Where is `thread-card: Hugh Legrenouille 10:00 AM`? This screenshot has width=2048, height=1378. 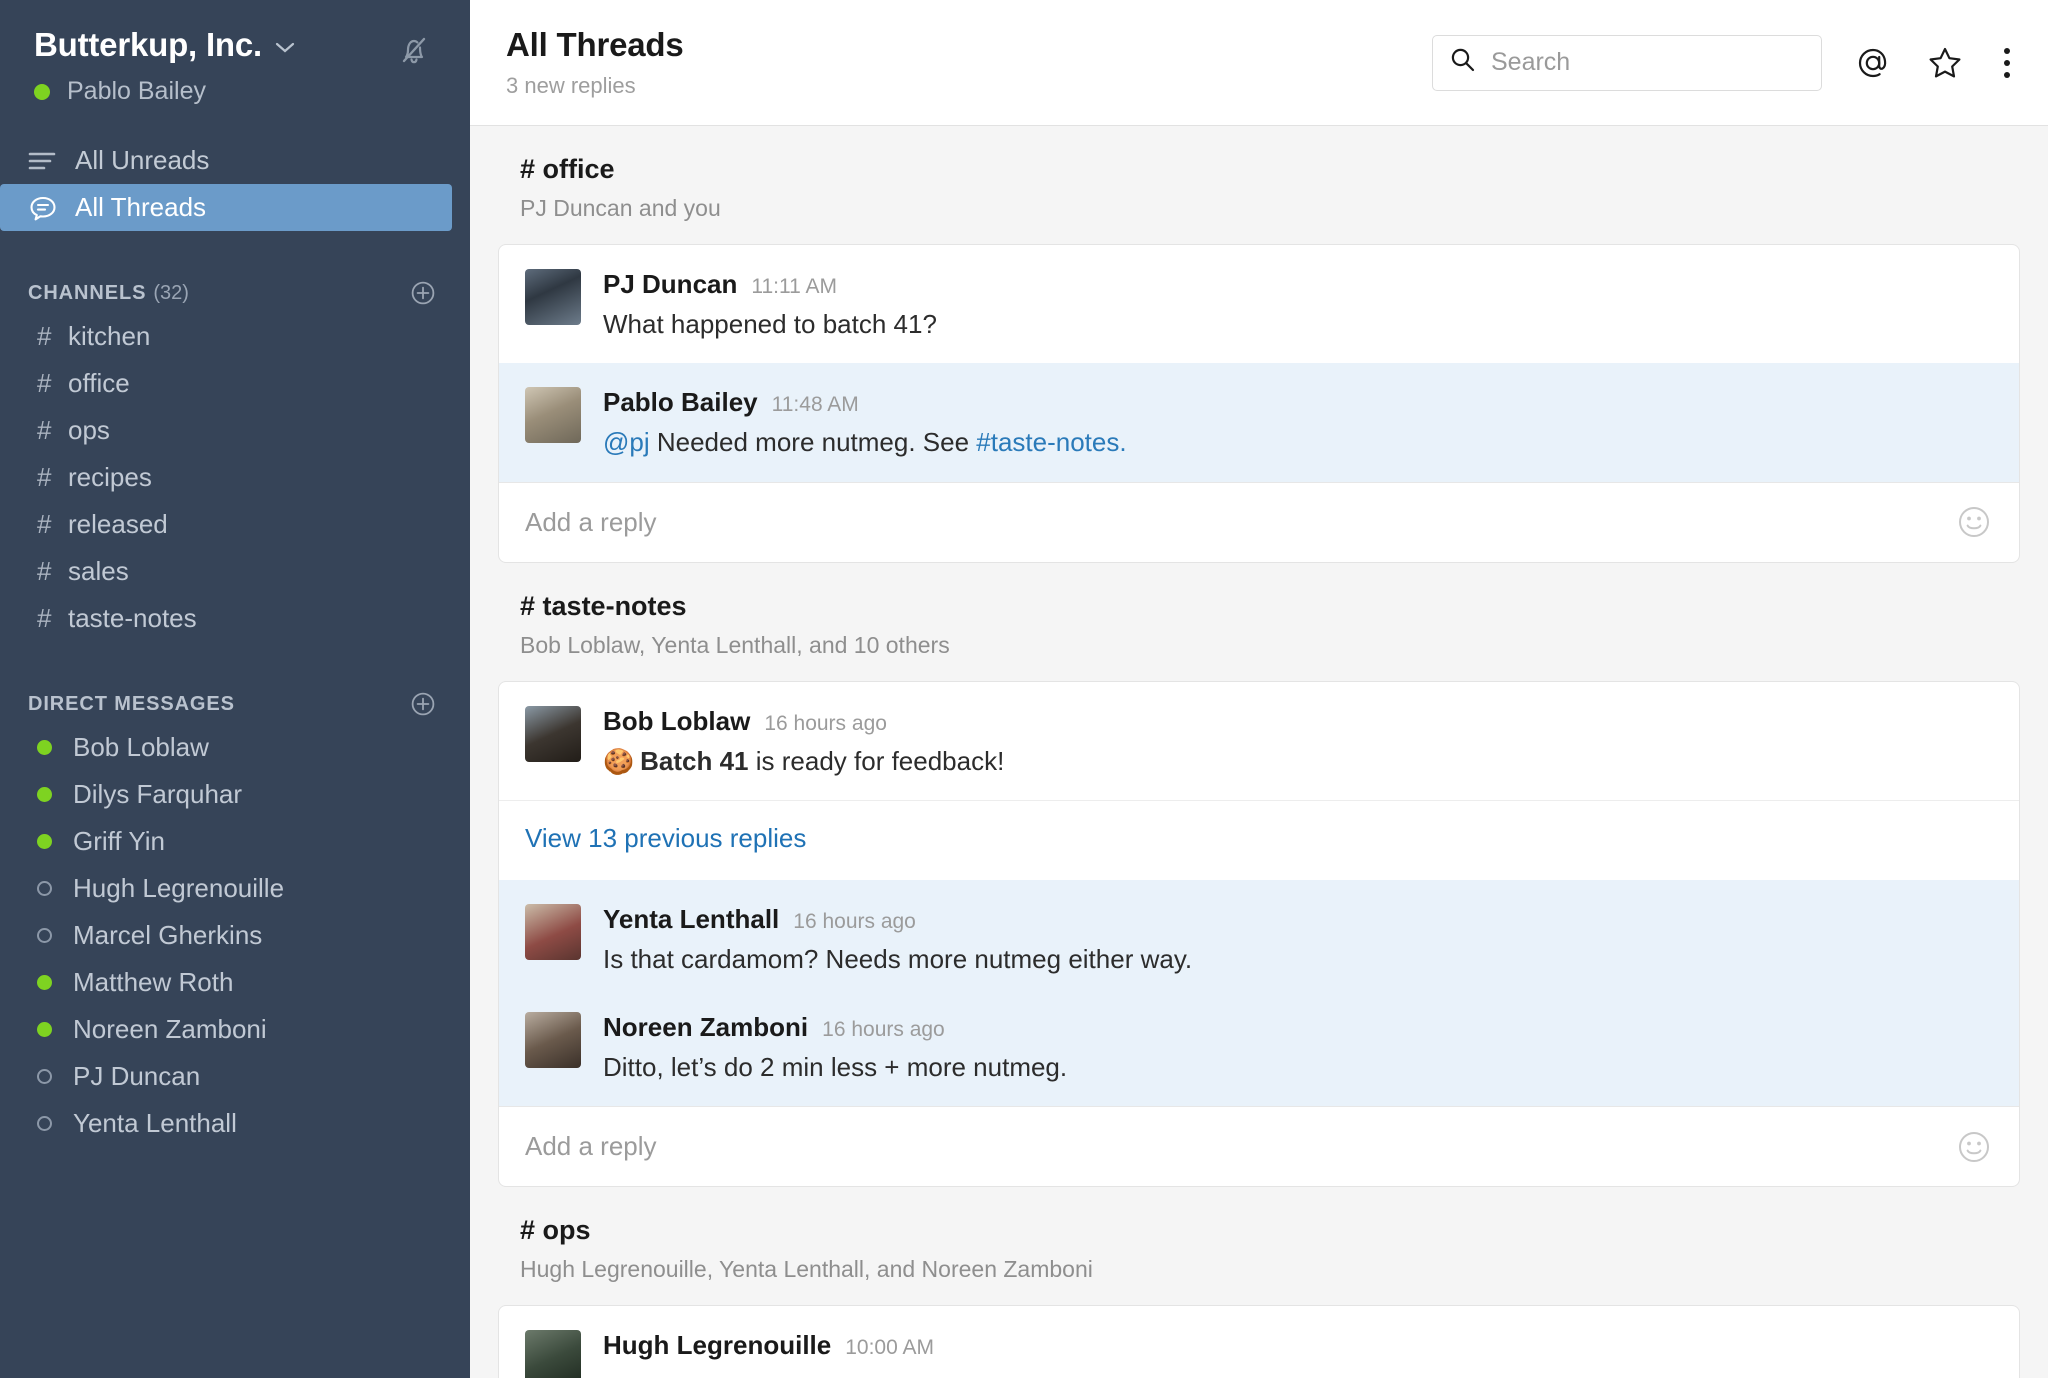 thread-card: Hugh Legrenouille 10:00 AM is located at coordinates (1259, 1341).